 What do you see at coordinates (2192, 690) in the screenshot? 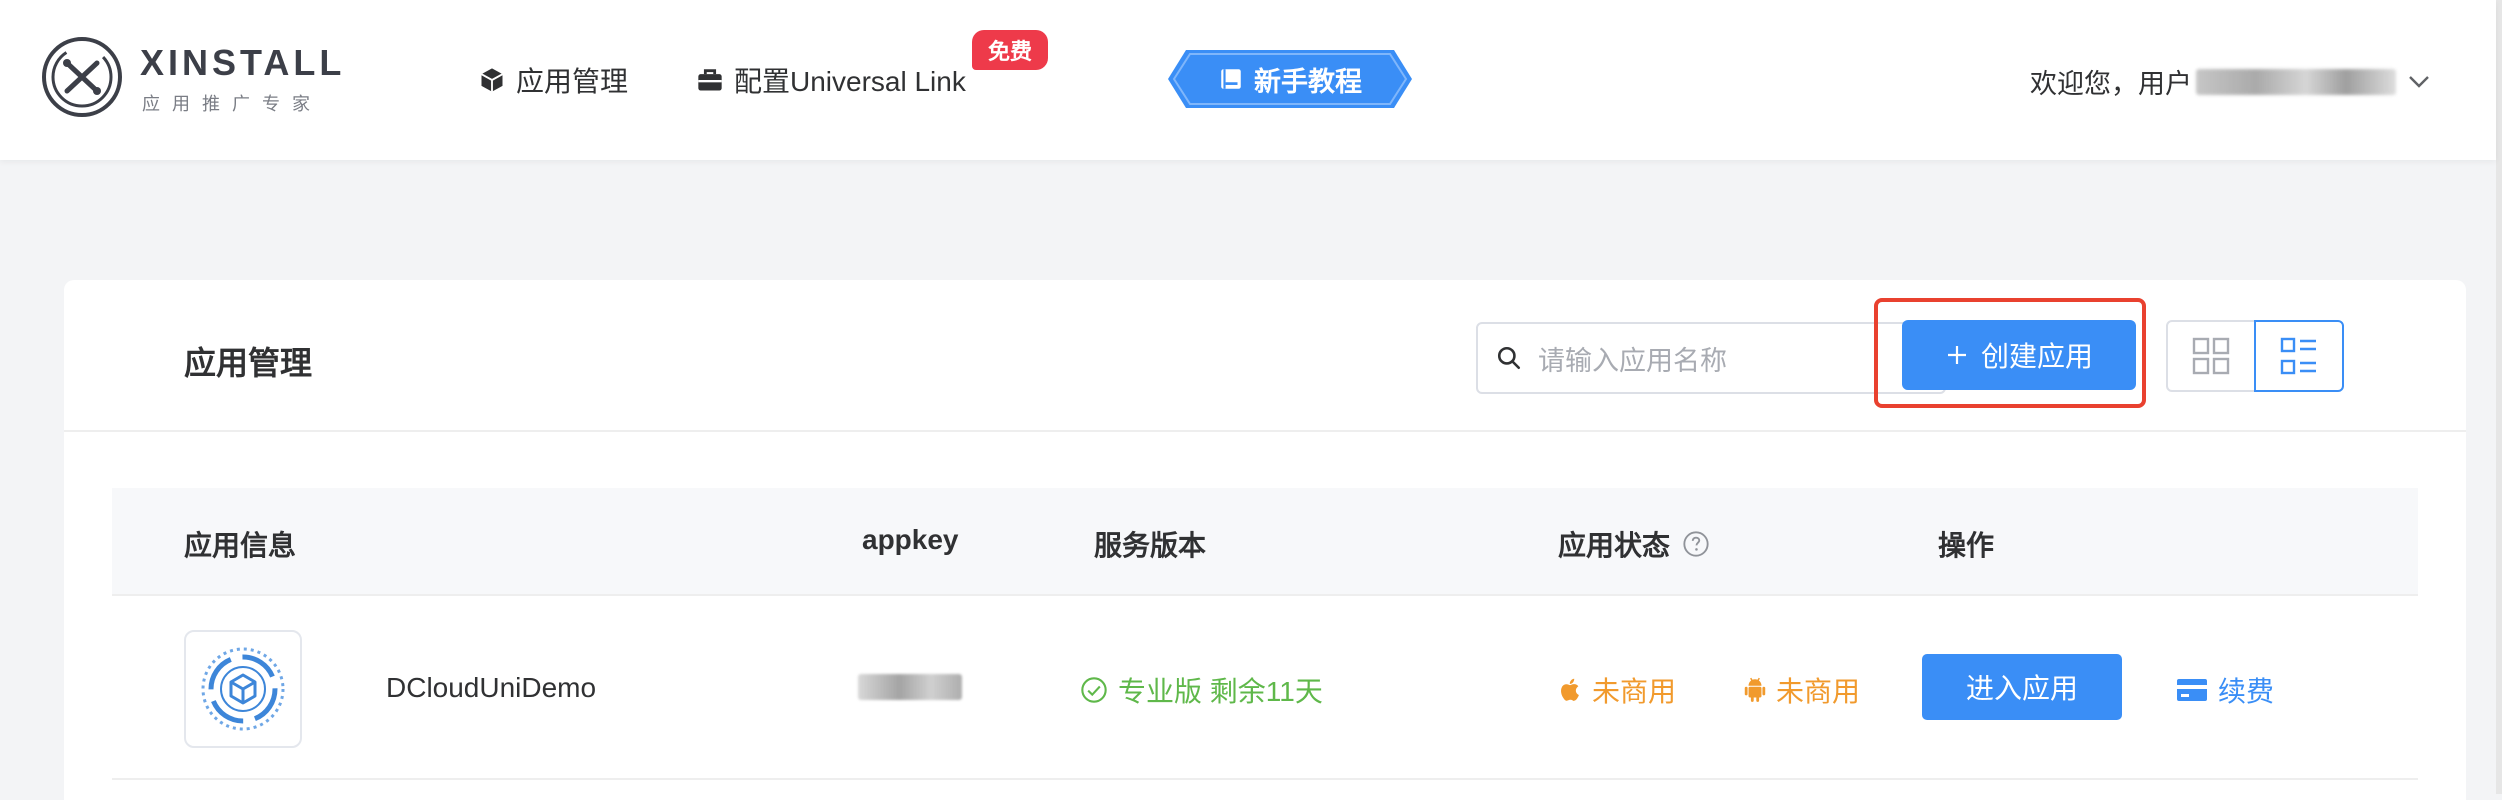
I see `card-icon` at bounding box center [2192, 690].